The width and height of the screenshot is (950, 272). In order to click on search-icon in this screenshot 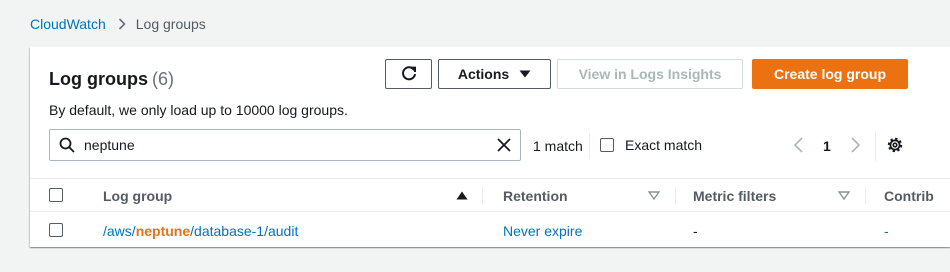, I will do `click(67, 145)`.